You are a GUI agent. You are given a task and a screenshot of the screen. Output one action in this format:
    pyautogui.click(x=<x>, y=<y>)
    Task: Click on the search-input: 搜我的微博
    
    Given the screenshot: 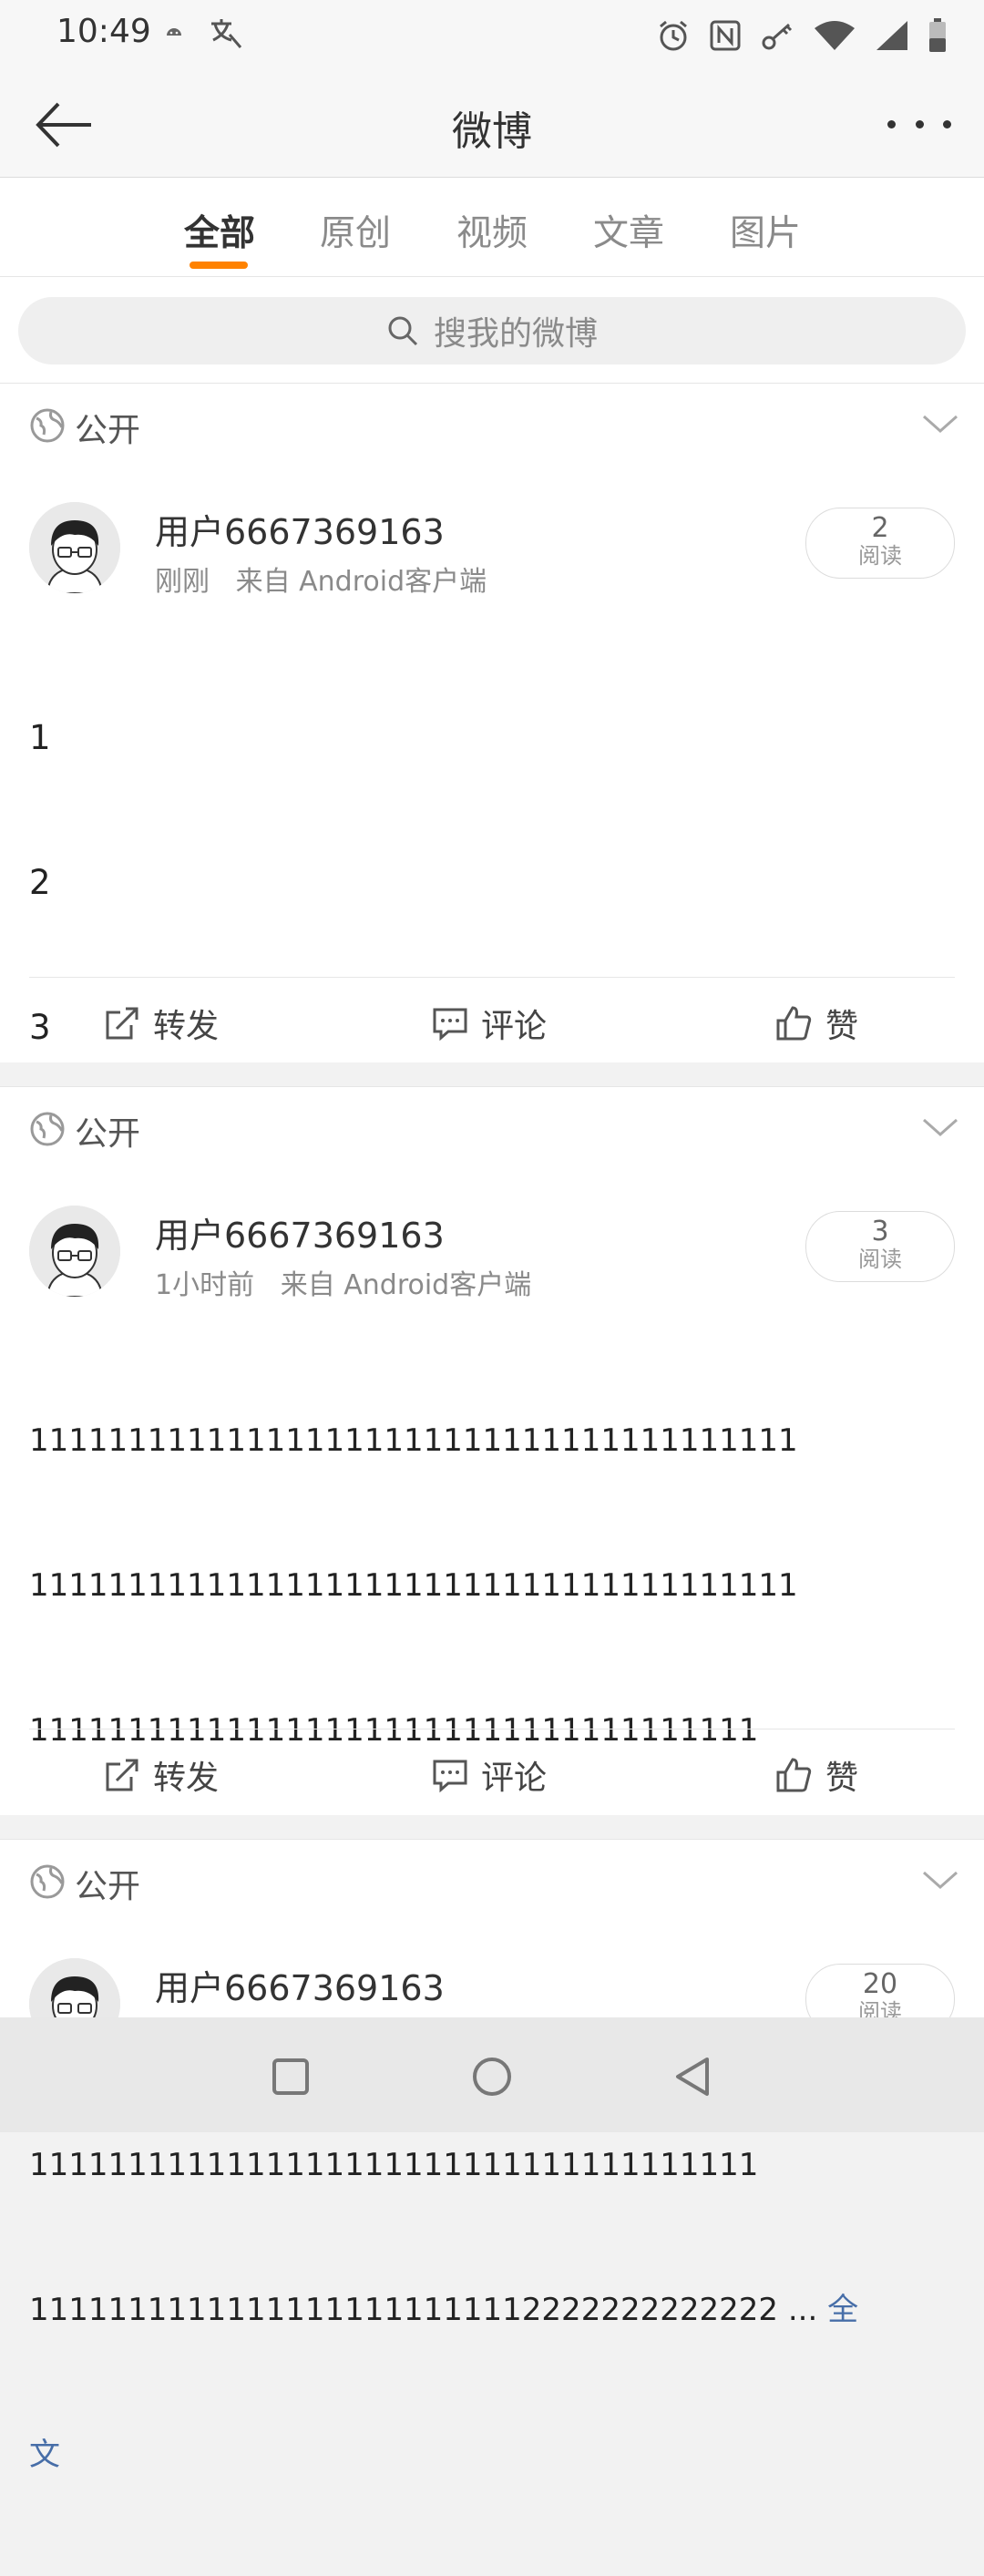 What is the action you would take?
    pyautogui.click(x=492, y=331)
    